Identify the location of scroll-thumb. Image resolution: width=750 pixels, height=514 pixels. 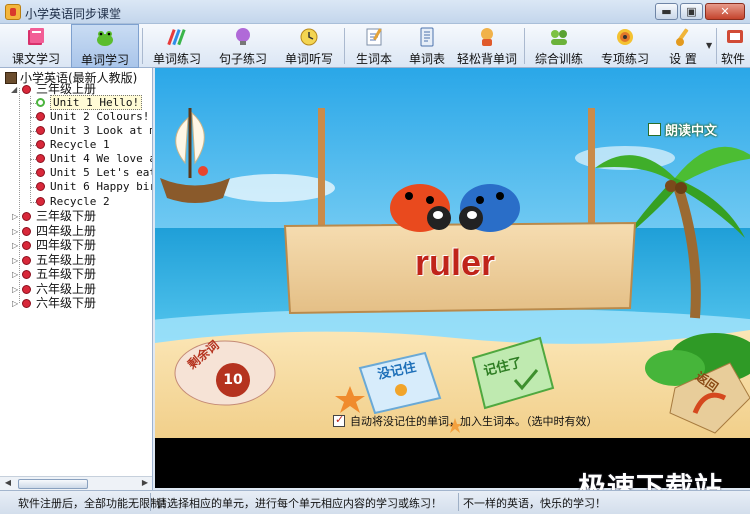
(53, 484).